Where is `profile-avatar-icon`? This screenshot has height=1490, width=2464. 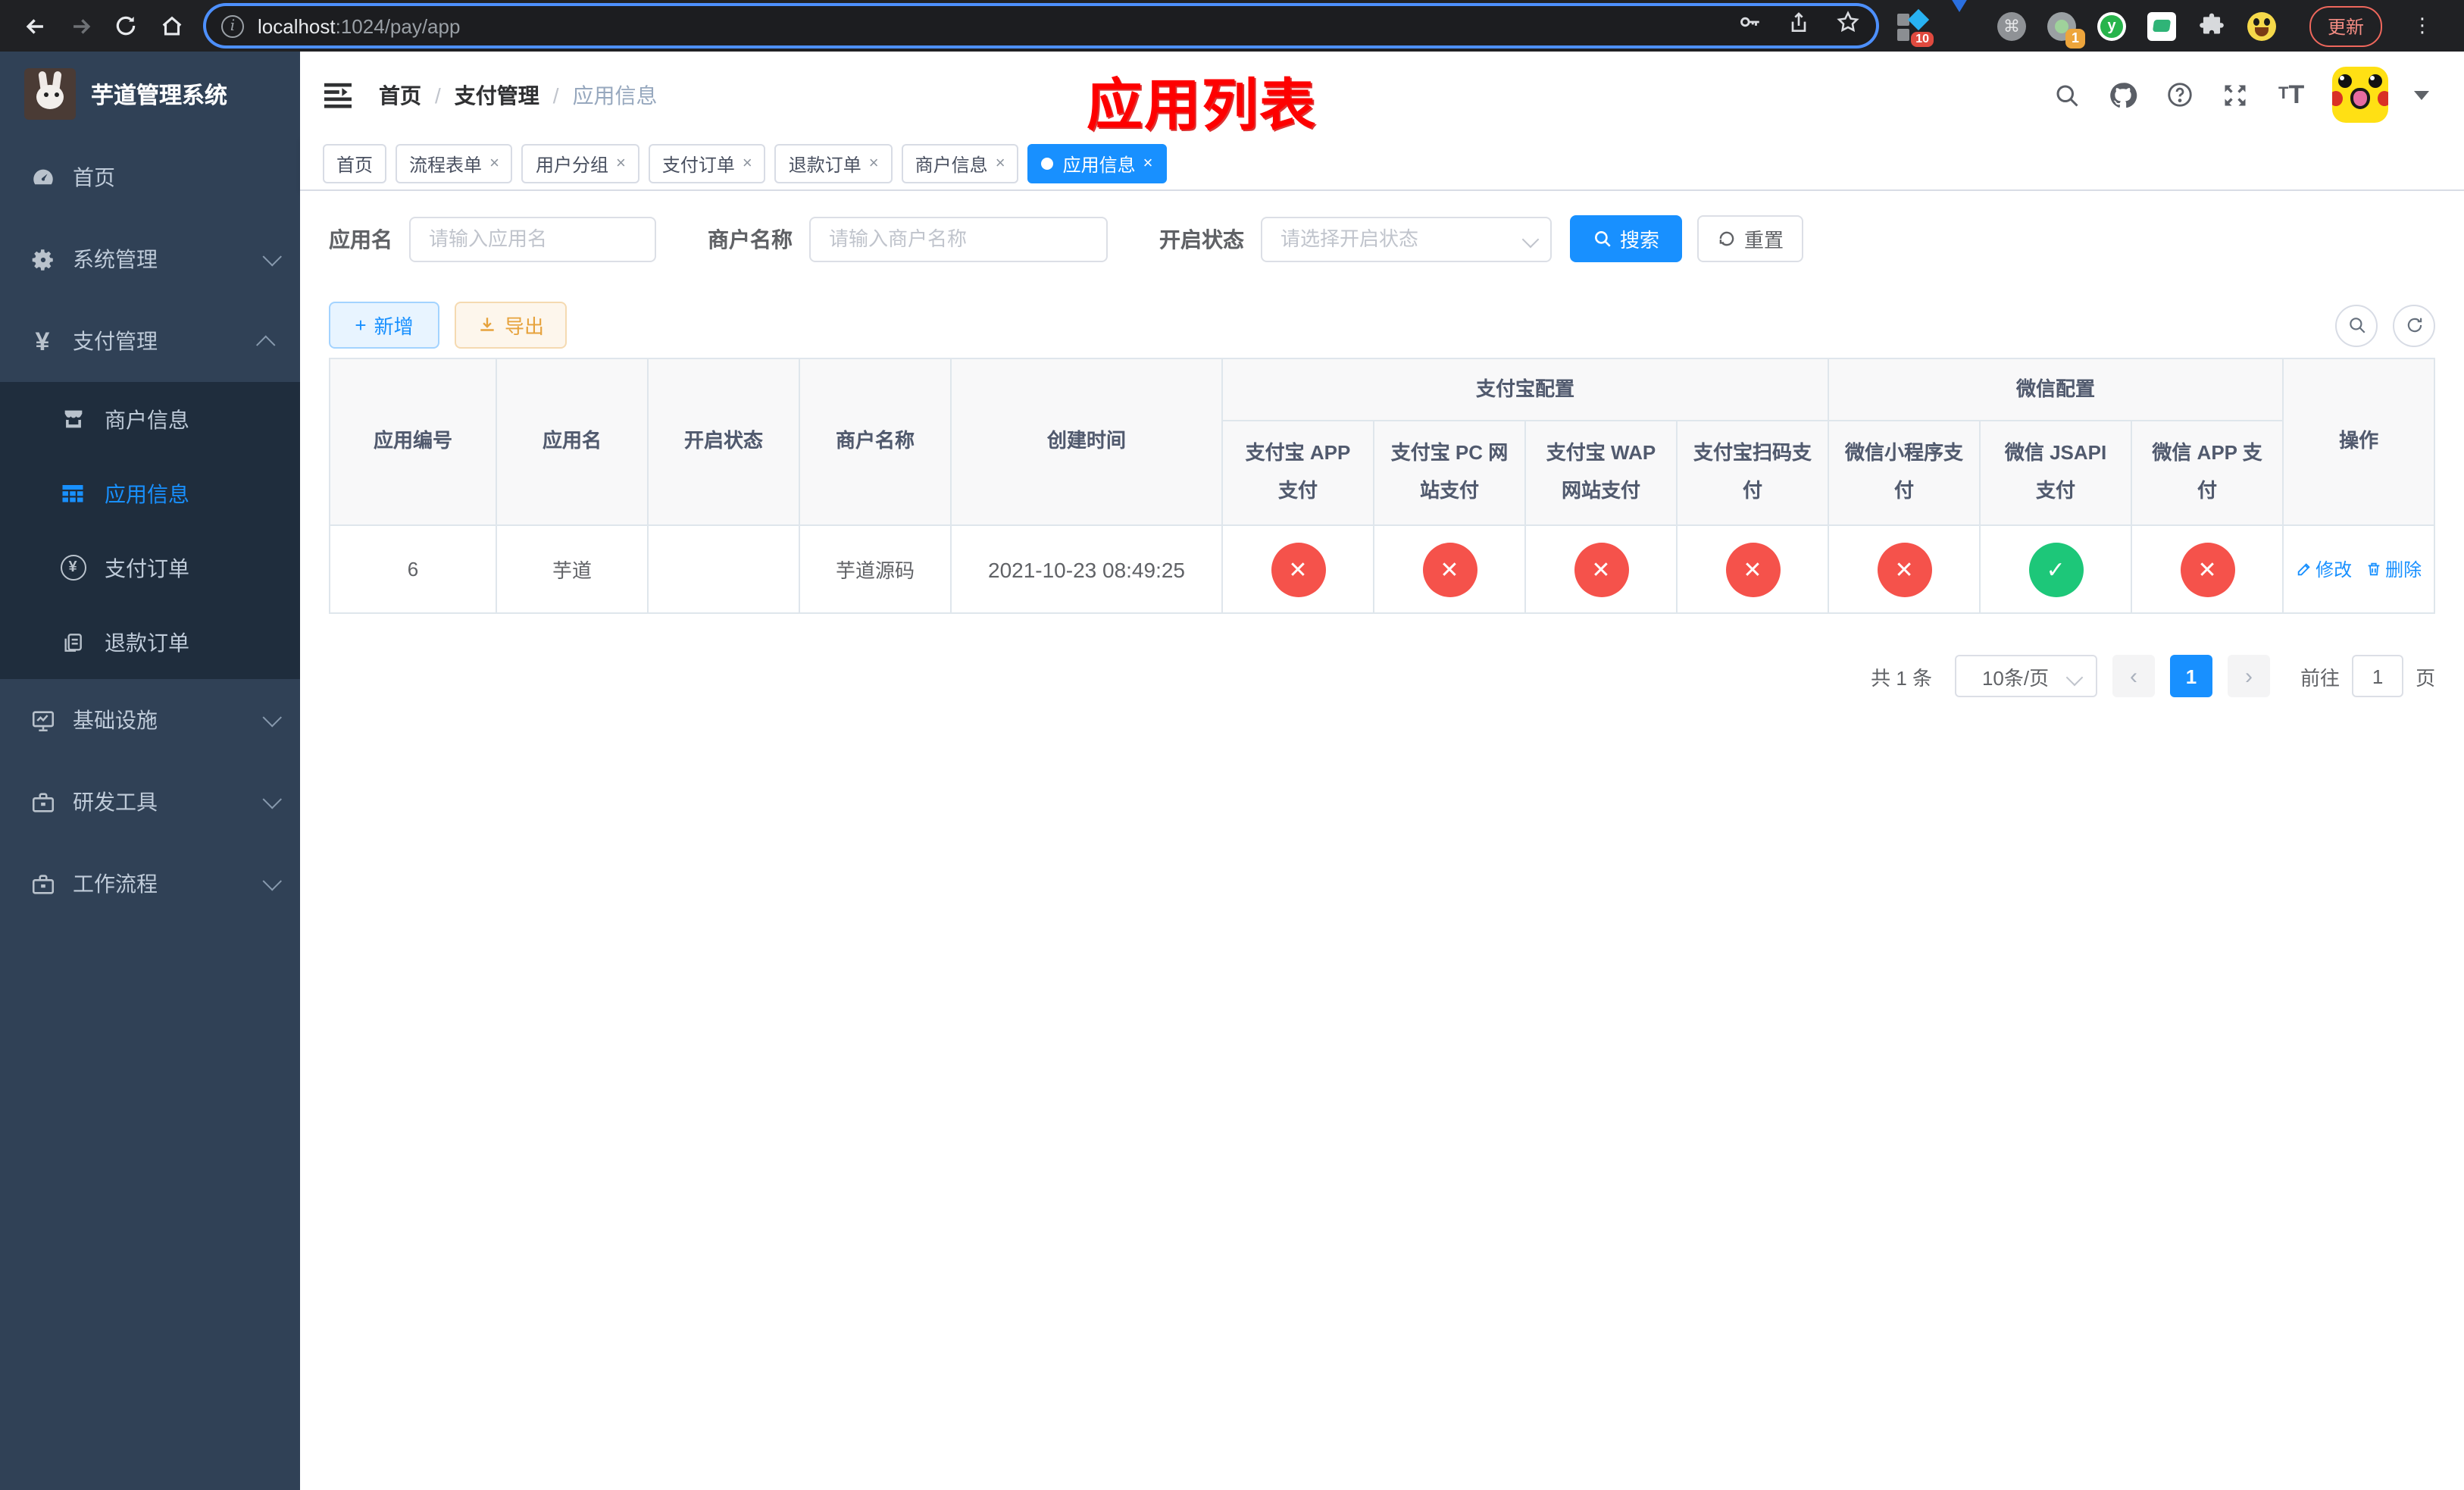 profile-avatar-icon is located at coordinates (2261, 26).